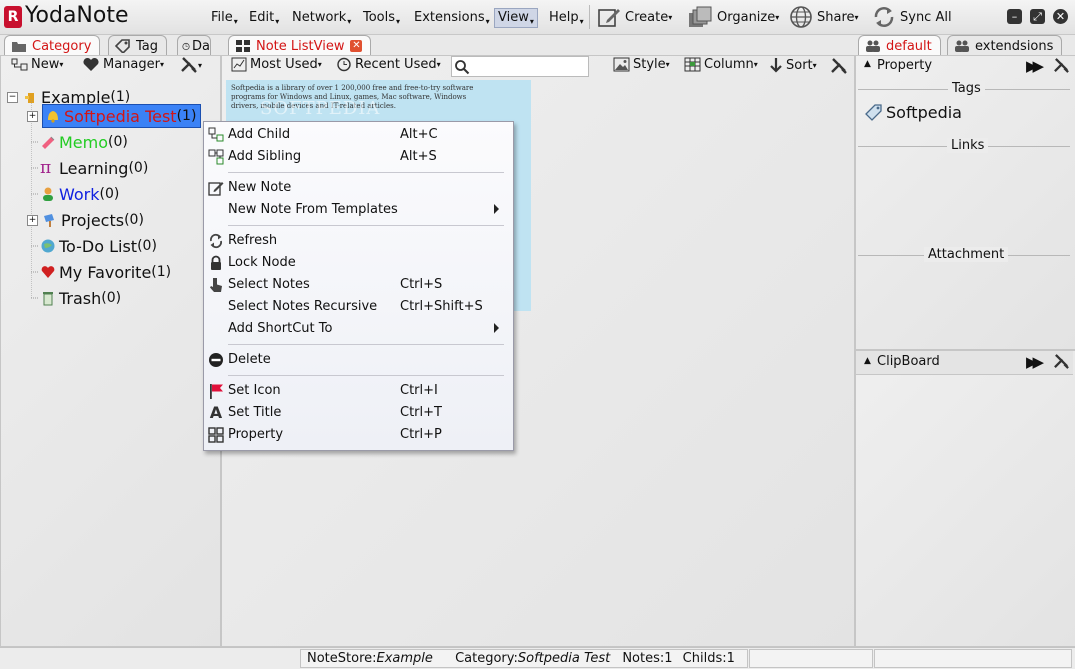 The width and height of the screenshot is (1075, 669). I want to click on menu-network-label: Network, so click(319, 17).